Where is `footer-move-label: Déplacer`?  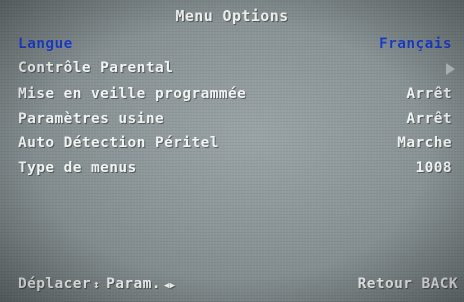
footer-move-label: Déplacer is located at coordinates (55, 284).